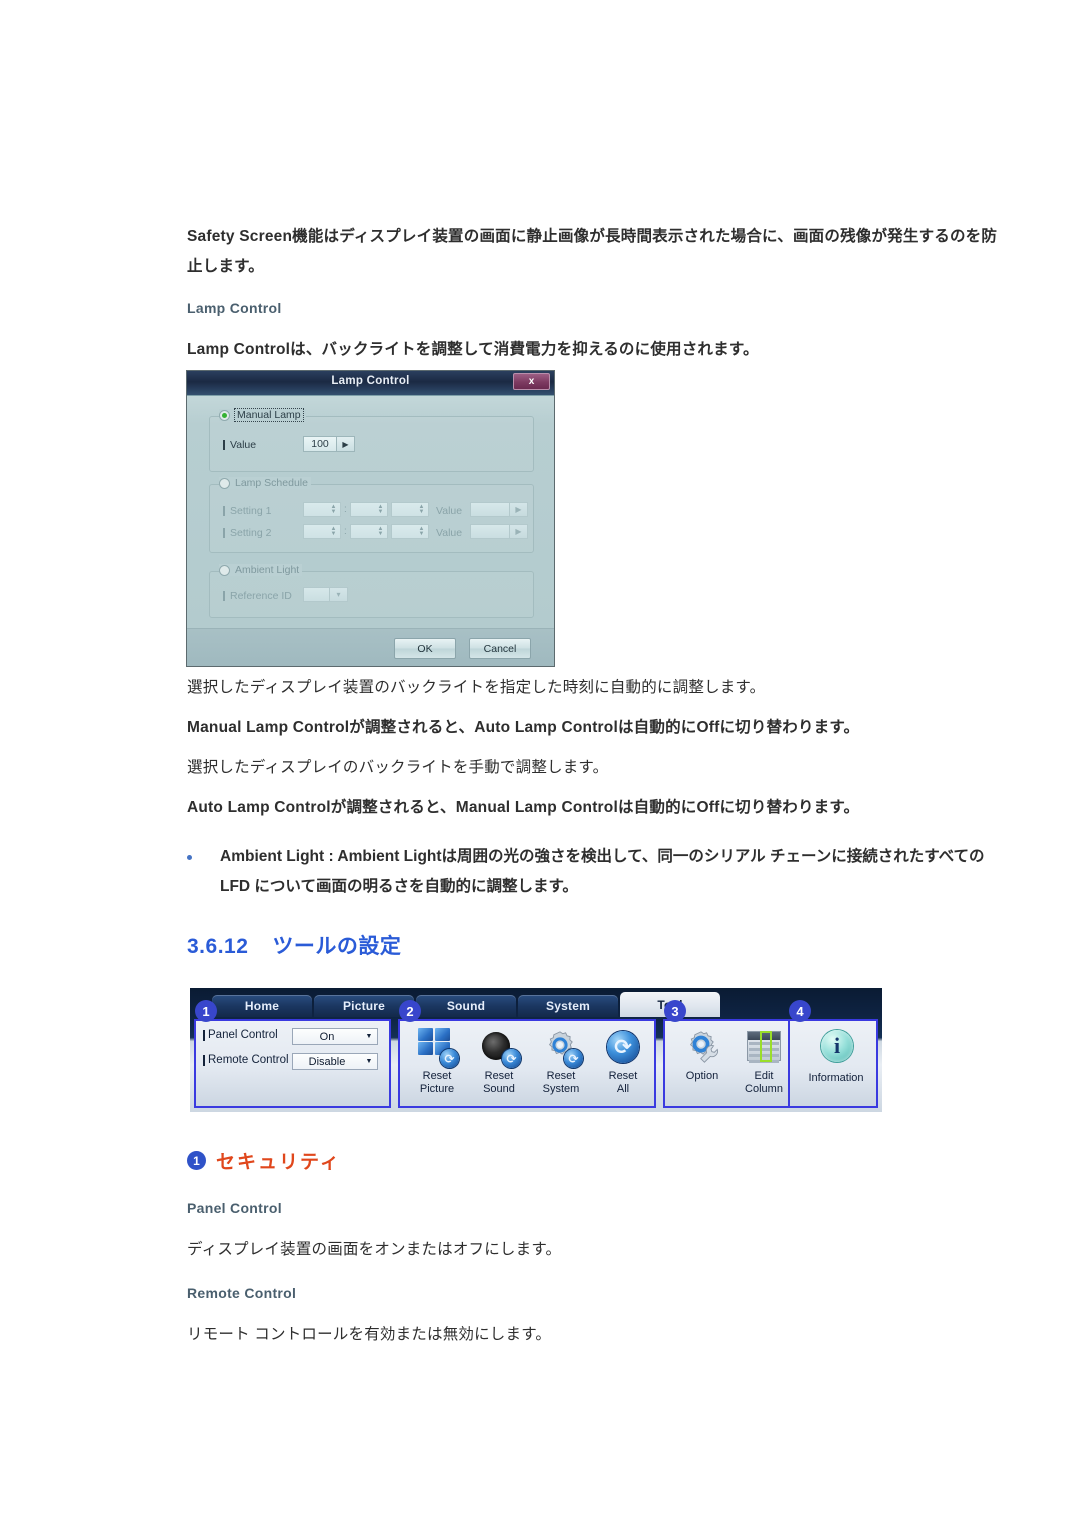 Image resolution: width=1080 pixels, height=1527 pixels. I want to click on information-button: i Information, so click(836, 1057).